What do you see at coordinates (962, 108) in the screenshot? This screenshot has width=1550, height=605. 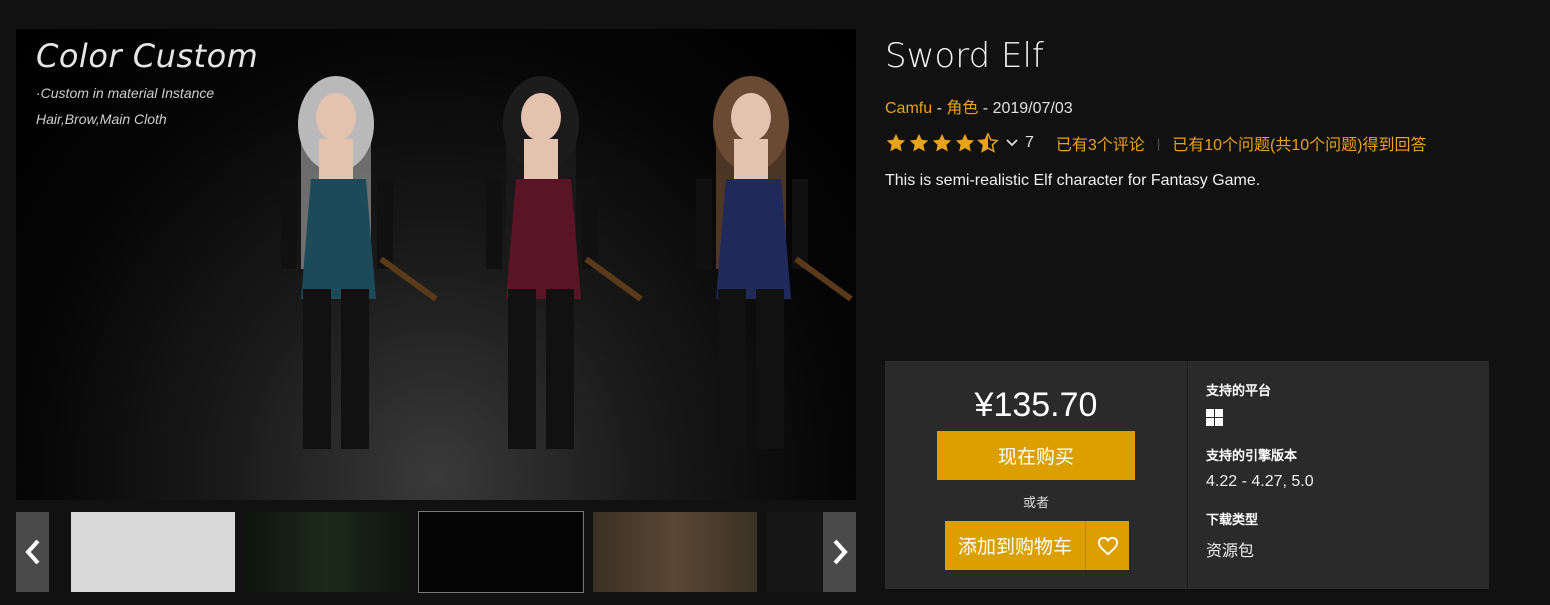 I see `category-link: 角色` at bounding box center [962, 108].